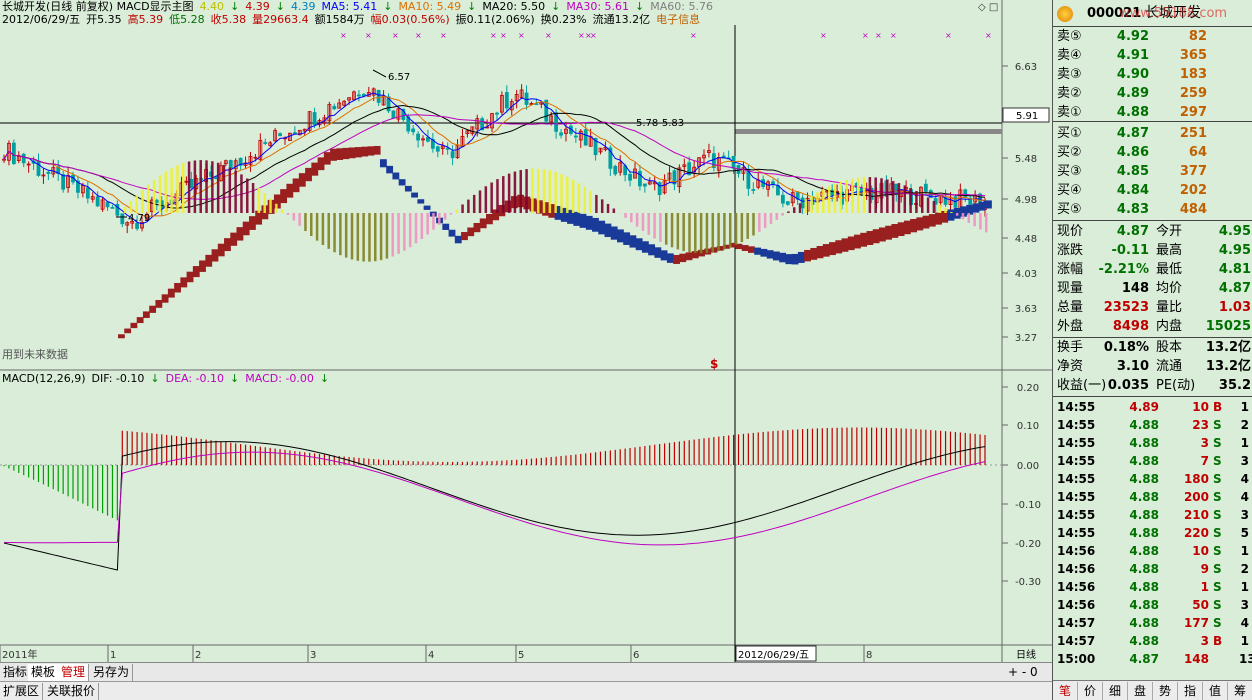  Describe the element at coordinates (988, 7) in the screenshot. I see `window-controls: ◇ □` at that location.